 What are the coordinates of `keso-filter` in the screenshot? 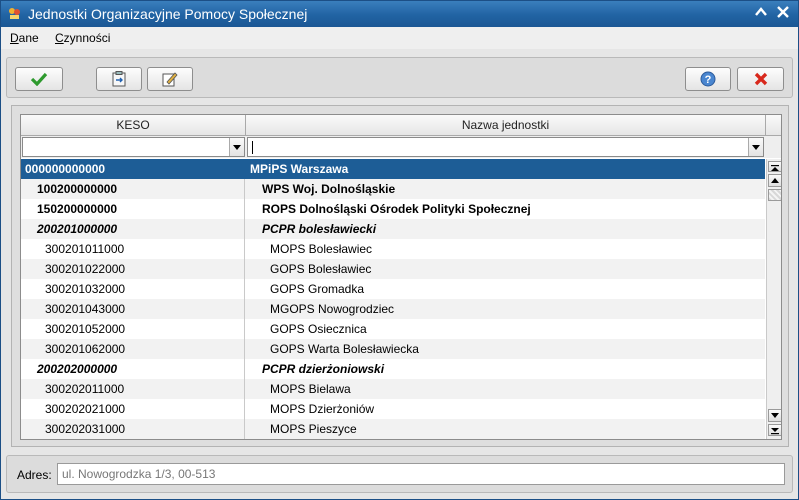 It's located at (133, 147).